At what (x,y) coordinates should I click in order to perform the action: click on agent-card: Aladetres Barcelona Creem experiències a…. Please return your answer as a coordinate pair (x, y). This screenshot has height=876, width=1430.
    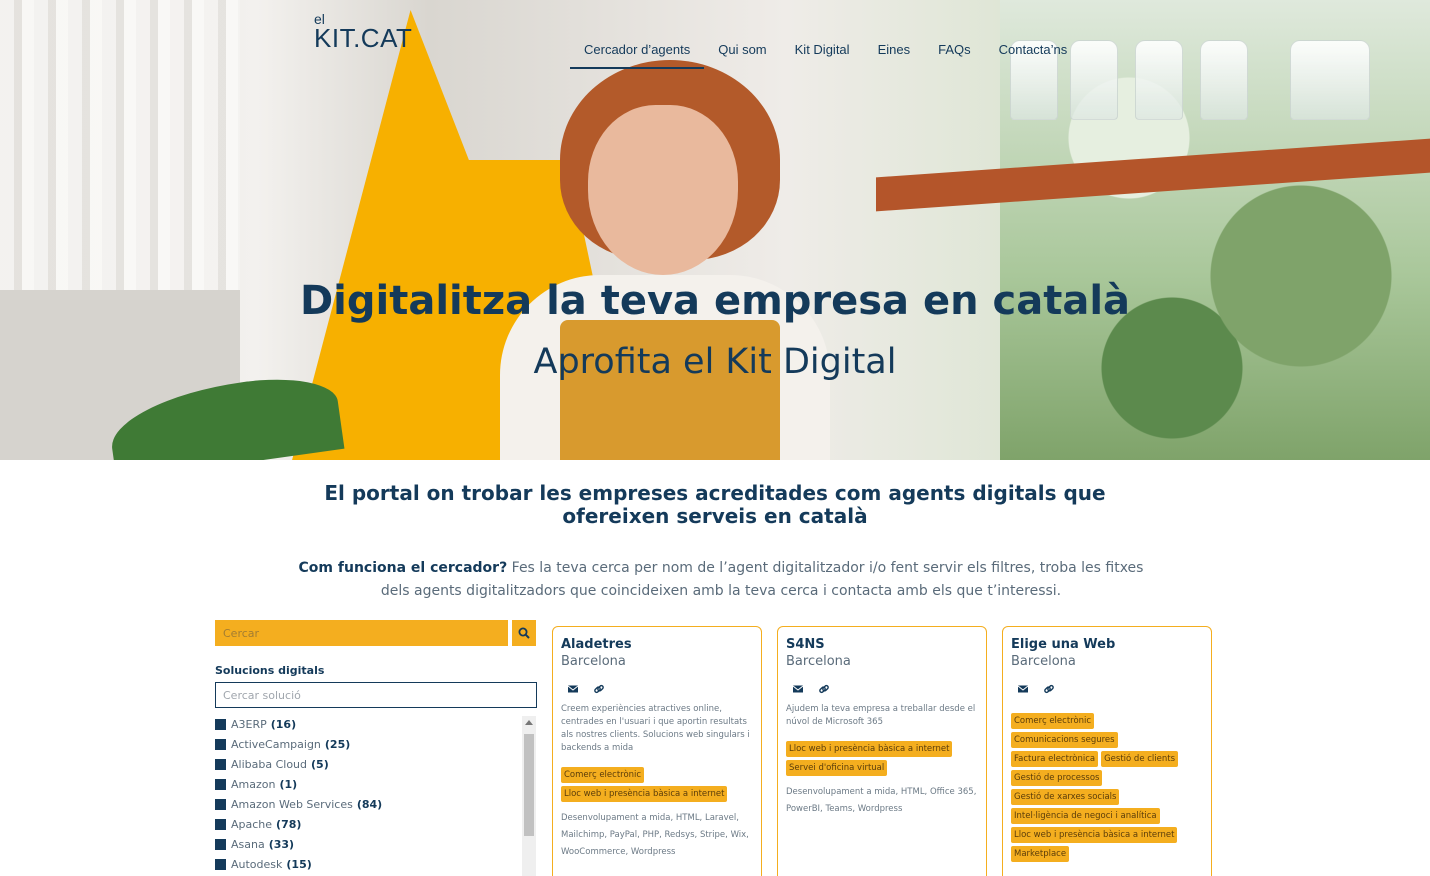
    Looking at the image, I should click on (657, 751).